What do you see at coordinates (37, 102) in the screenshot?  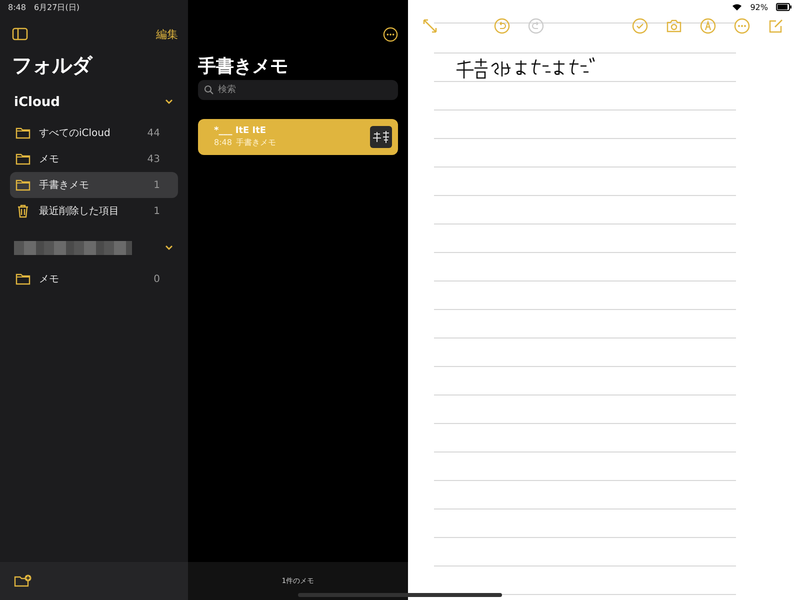 I see `section-title: iCloud` at bounding box center [37, 102].